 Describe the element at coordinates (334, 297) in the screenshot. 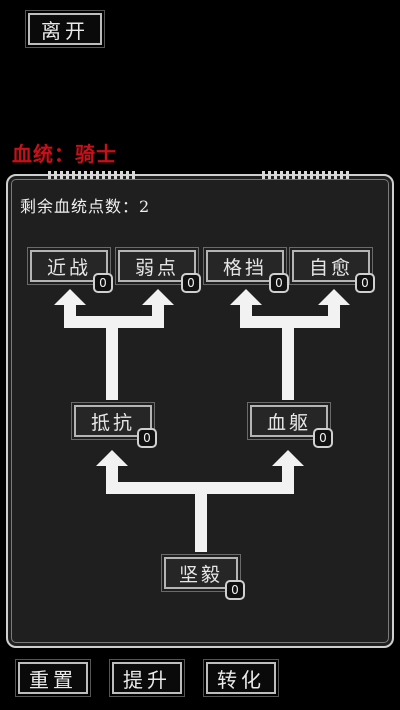

I see `arrow-to-heal-icon` at that location.